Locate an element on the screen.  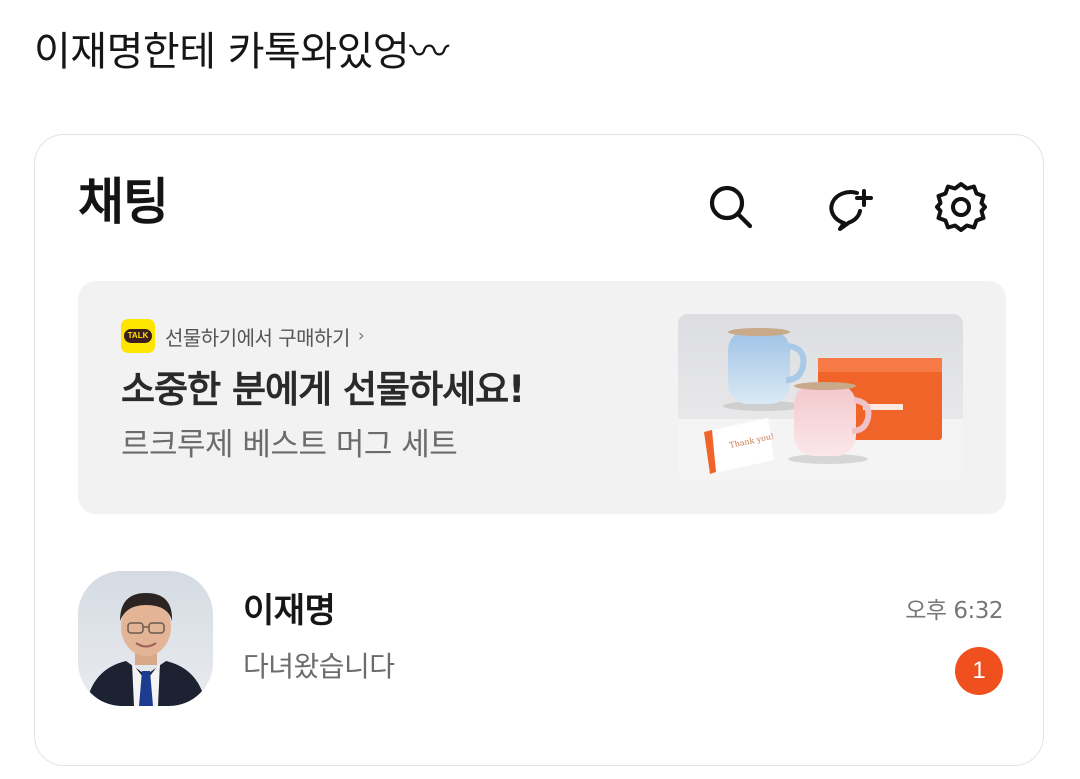
message-timestamp: 오후 6:32 is located at coordinates (954, 611).